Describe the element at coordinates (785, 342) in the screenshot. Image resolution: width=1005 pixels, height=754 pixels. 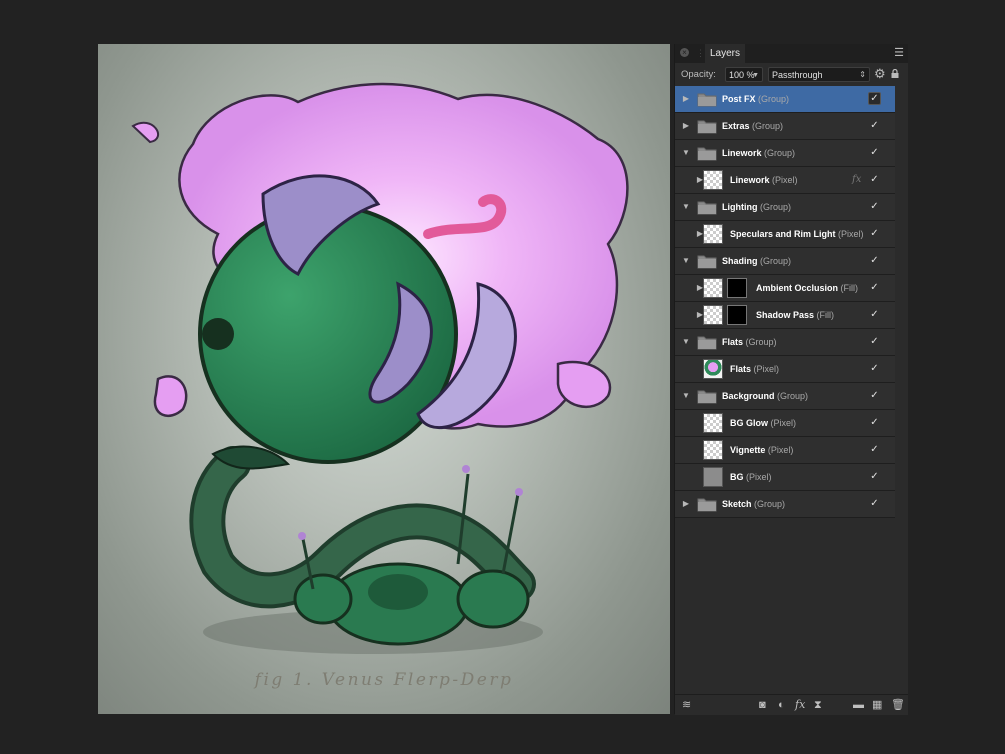
I see `layer-row: ▼ Flats (Group) ✓` at that location.